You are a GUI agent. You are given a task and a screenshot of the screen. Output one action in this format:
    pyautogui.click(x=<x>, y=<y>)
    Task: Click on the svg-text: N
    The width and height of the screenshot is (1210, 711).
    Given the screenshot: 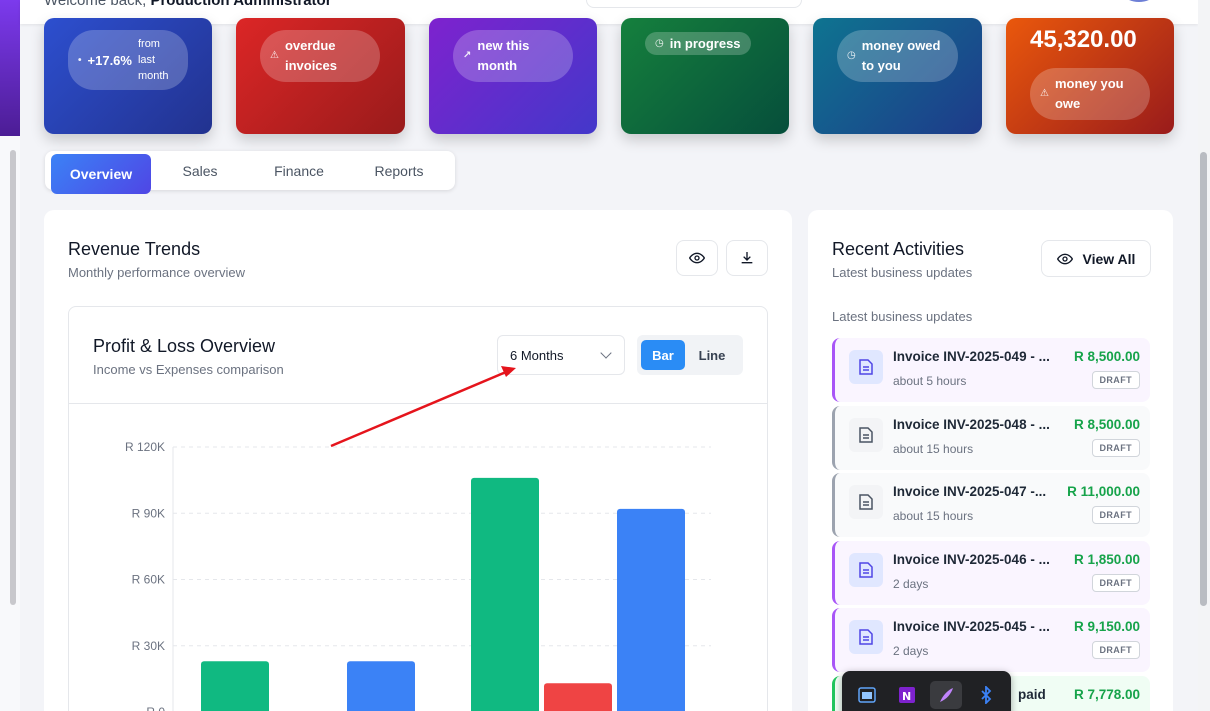 What is the action you would take?
    pyautogui.click(x=906, y=696)
    